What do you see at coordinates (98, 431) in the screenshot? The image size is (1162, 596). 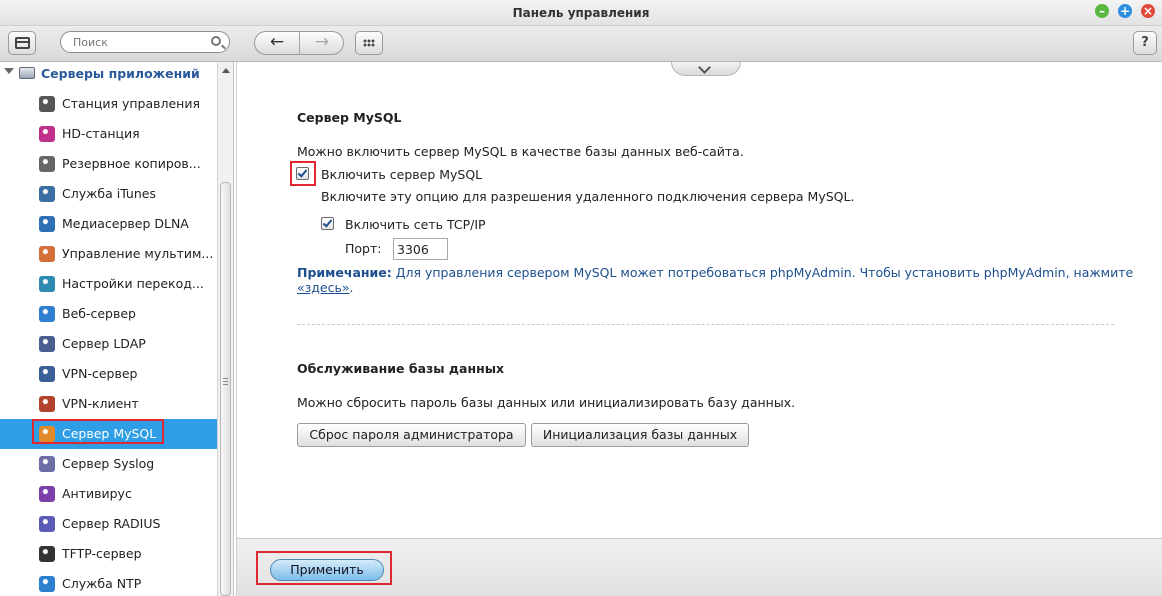 I see `highlight-frame-sidebar` at bounding box center [98, 431].